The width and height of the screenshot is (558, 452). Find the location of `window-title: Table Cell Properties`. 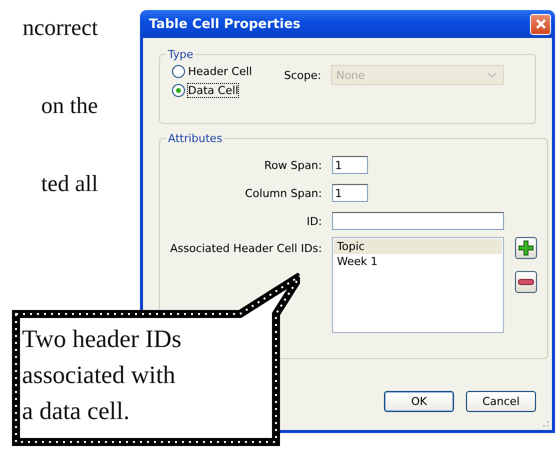

window-title: Table Cell Properties is located at coordinates (224, 24).